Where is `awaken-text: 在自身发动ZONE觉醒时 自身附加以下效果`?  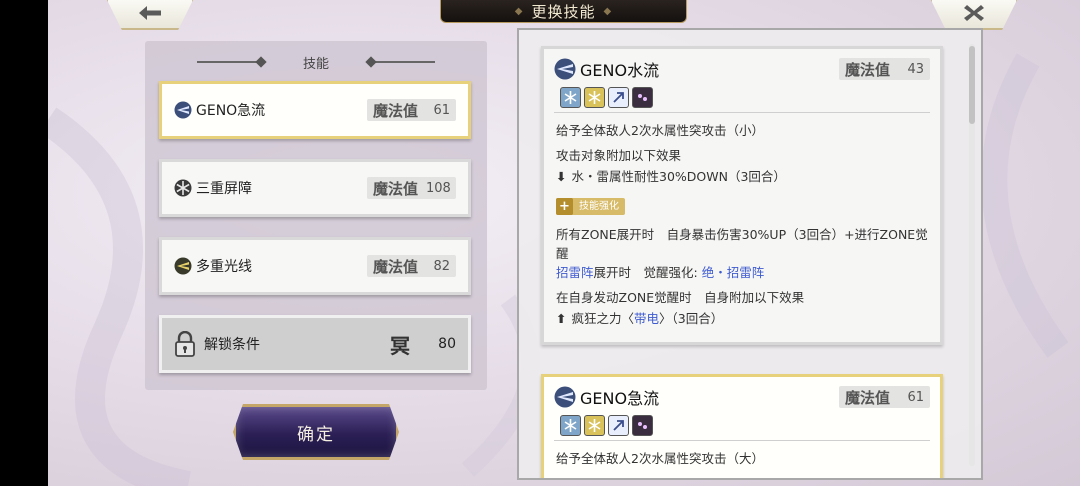 awaken-text: 在自身发动ZONE觉醒时 自身附加以下效果 is located at coordinates (680, 297).